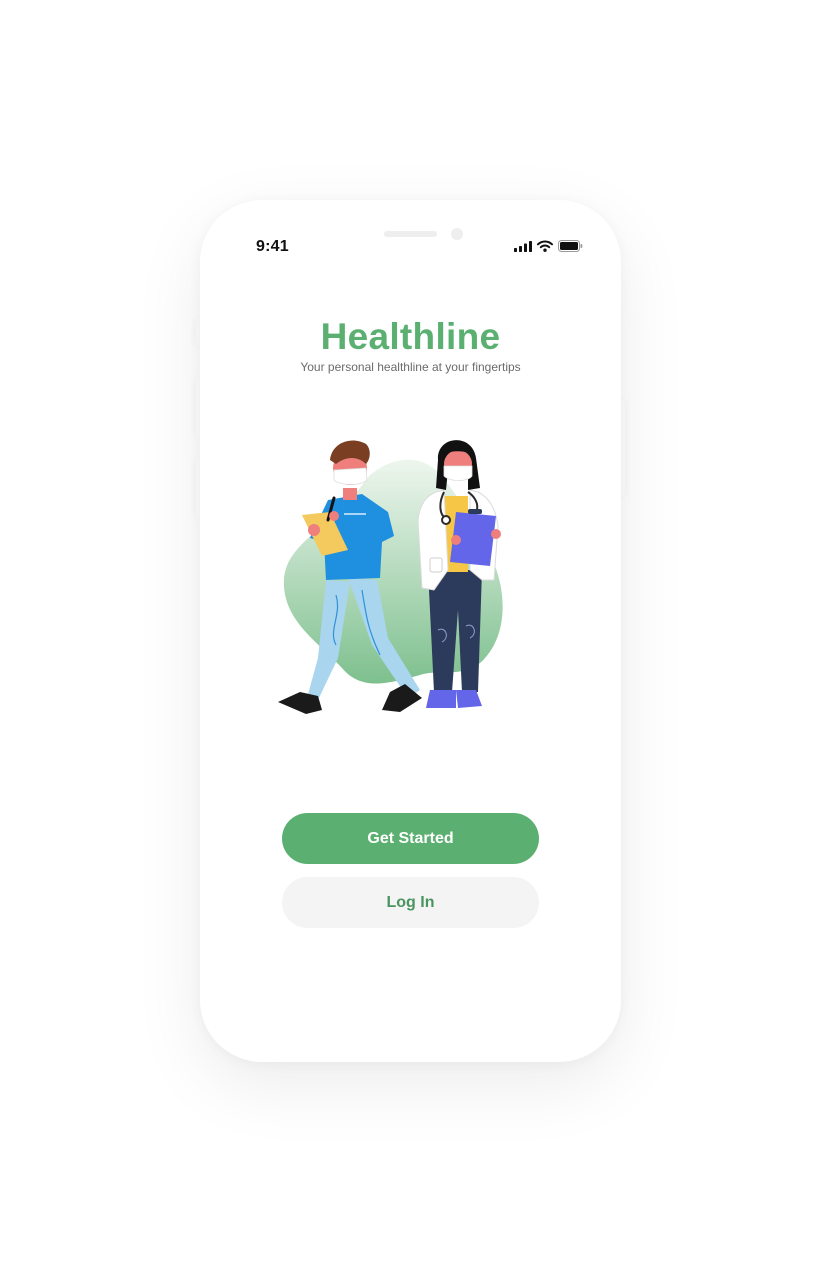 Image resolution: width=821 pixels, height=1262 pixels. Describe the element at coordinates (570, 246) in the screenshot. I see `battery-icon` at that location.